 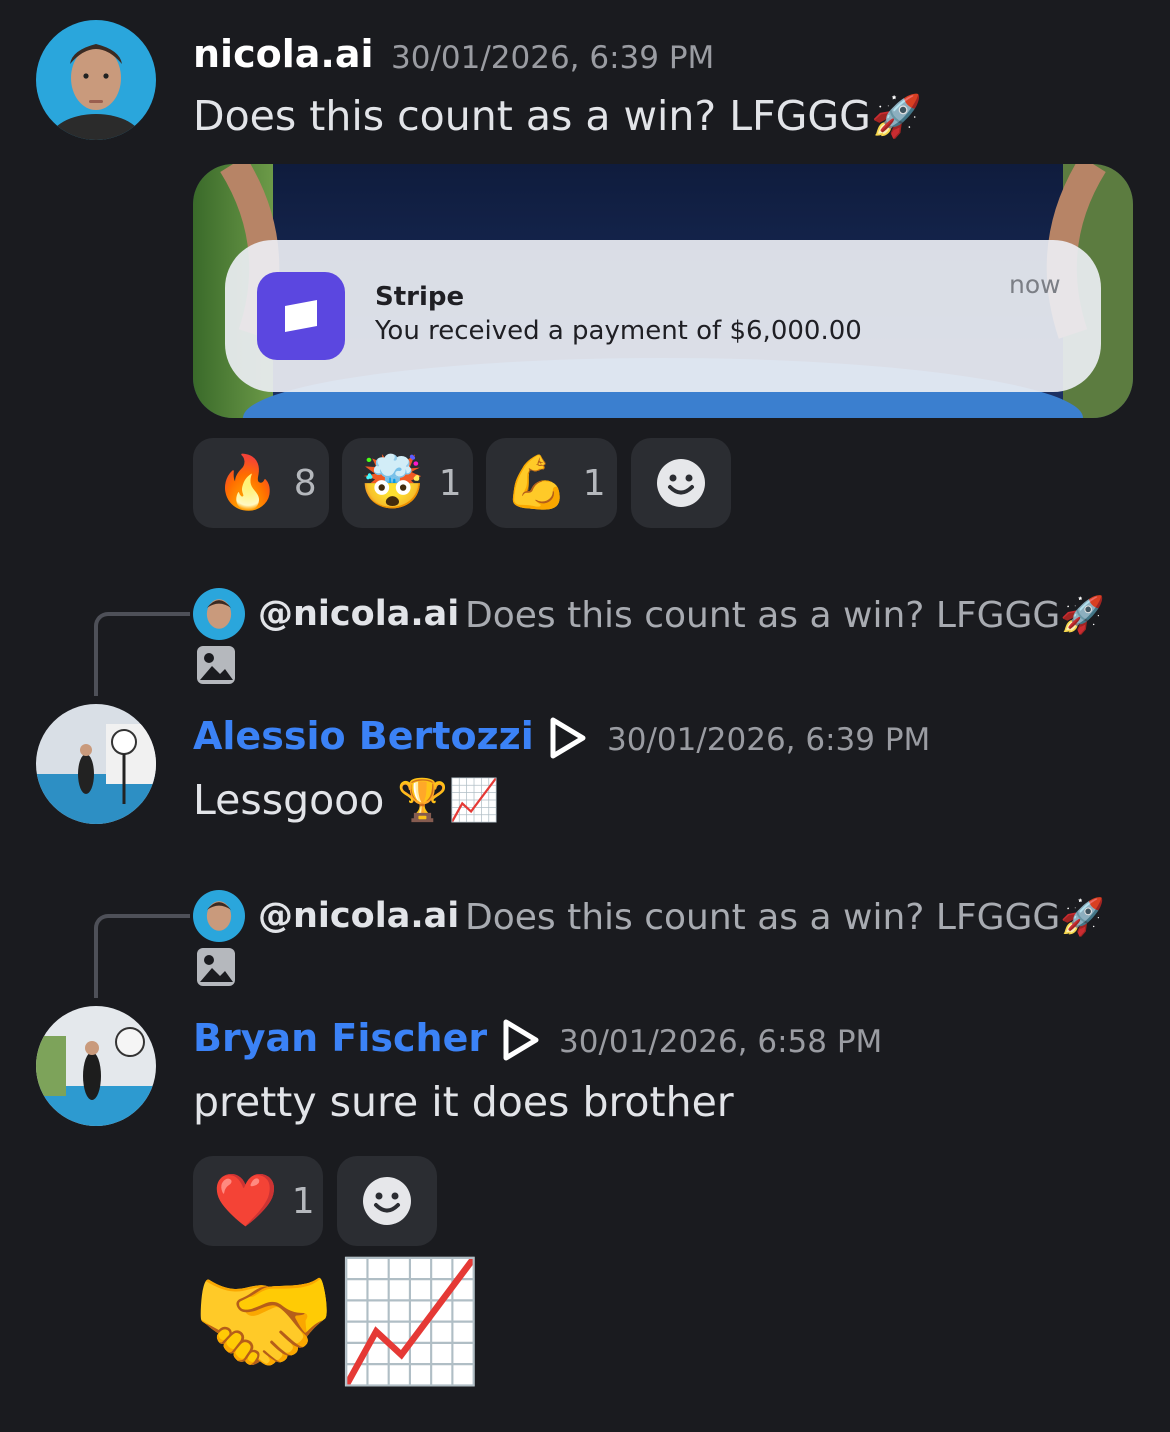 I want to click on notification-body: You received a payment of $6,000.00, so click(x=618, y=331).